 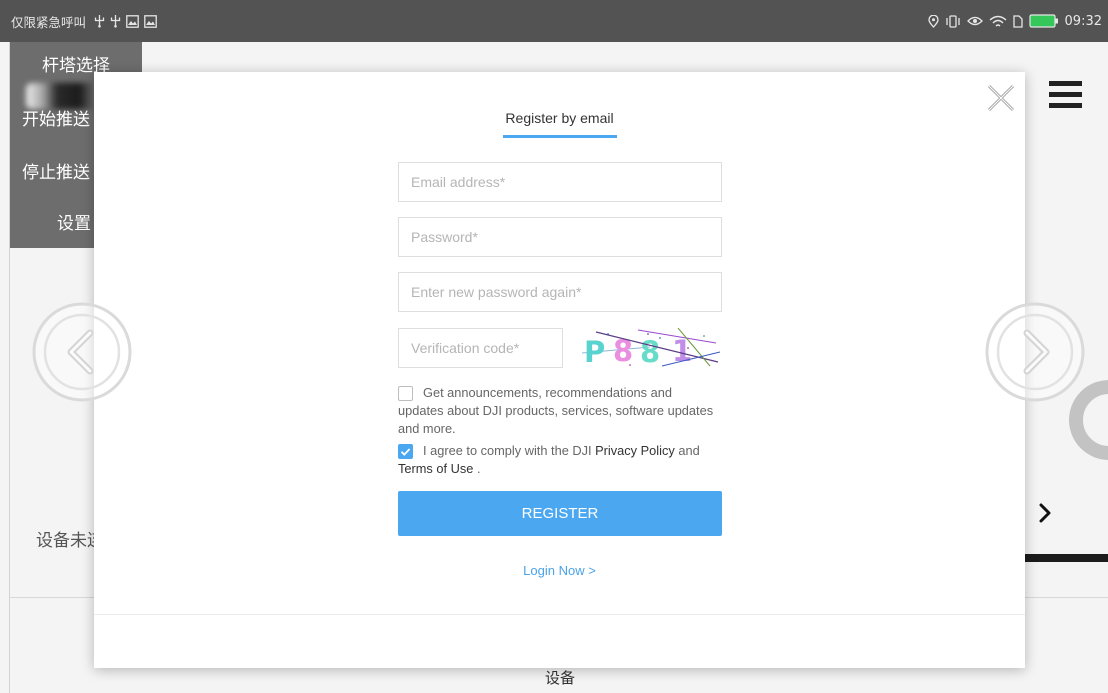 What do you see at coordinates (63, 96) in the screenshot?
I see `avatar` at bounding box center [63, 96].